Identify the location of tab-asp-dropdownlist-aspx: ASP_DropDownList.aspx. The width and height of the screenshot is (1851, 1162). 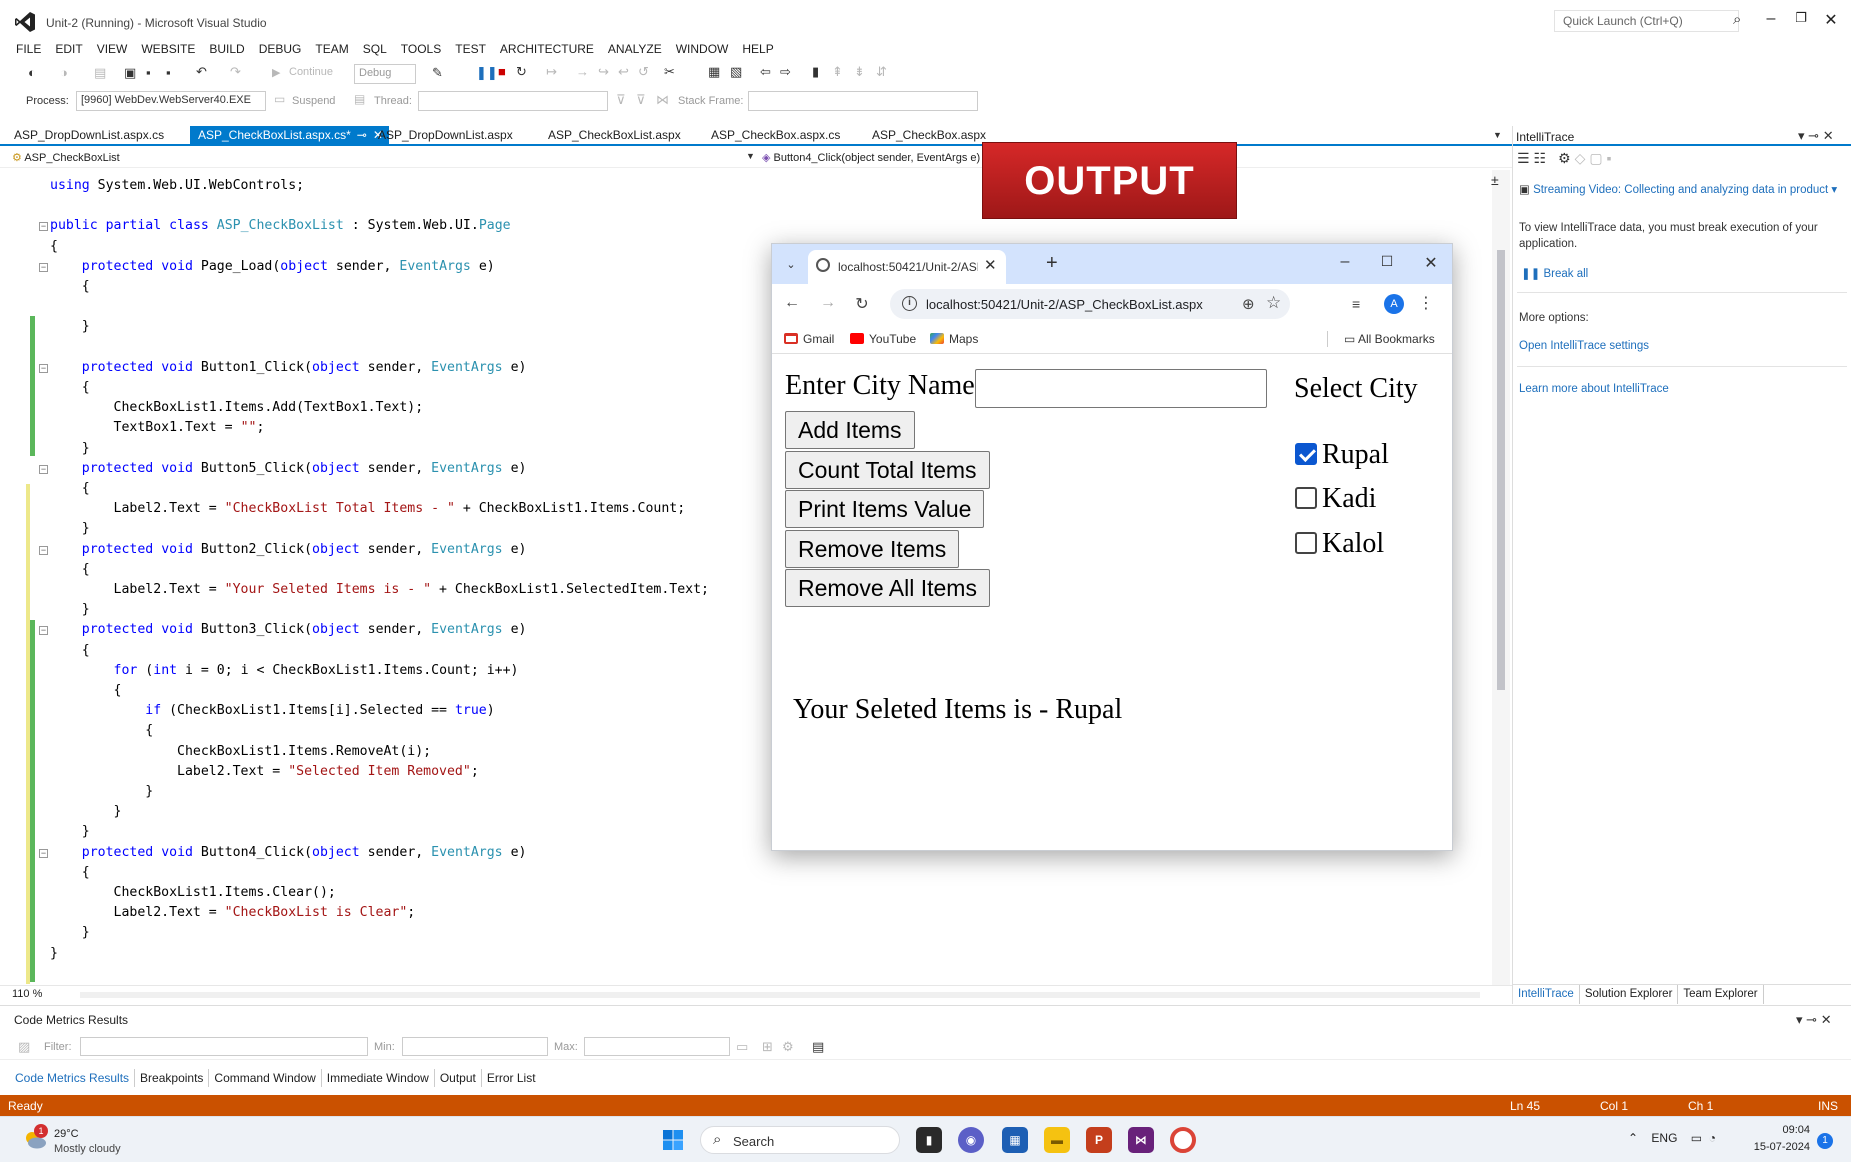
(444, 135).